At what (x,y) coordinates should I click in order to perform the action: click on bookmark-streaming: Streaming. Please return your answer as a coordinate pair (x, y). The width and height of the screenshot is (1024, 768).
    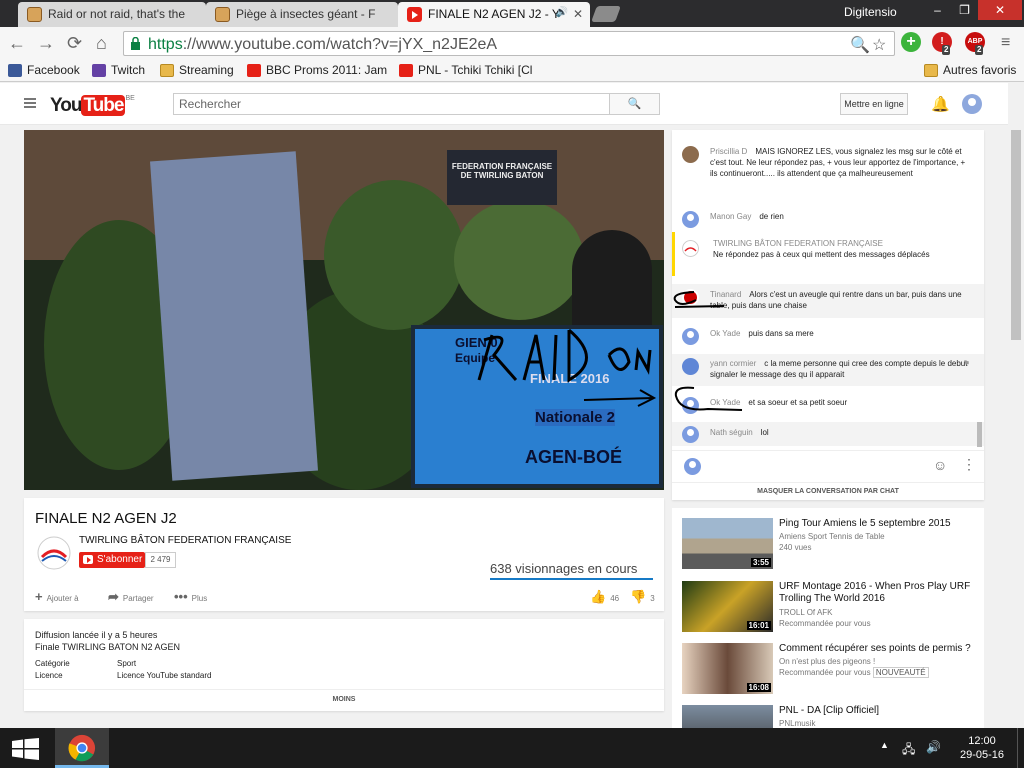
    Looking at the image, I should click on (197, 70).